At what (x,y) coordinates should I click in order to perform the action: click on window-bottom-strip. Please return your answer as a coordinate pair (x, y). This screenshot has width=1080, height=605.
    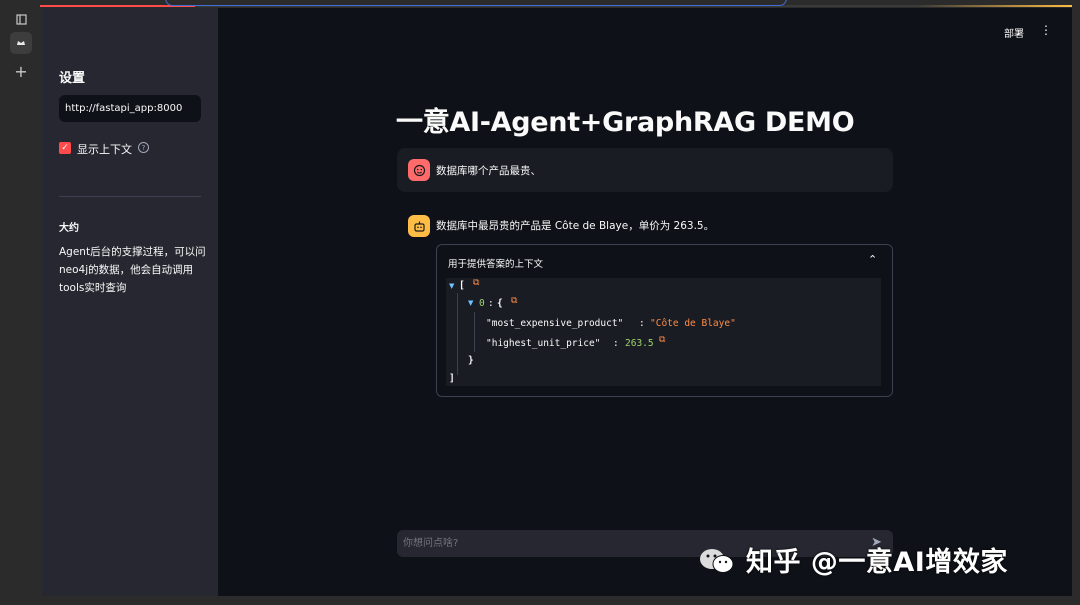
    Looking at the image, I should click on (540, 600).